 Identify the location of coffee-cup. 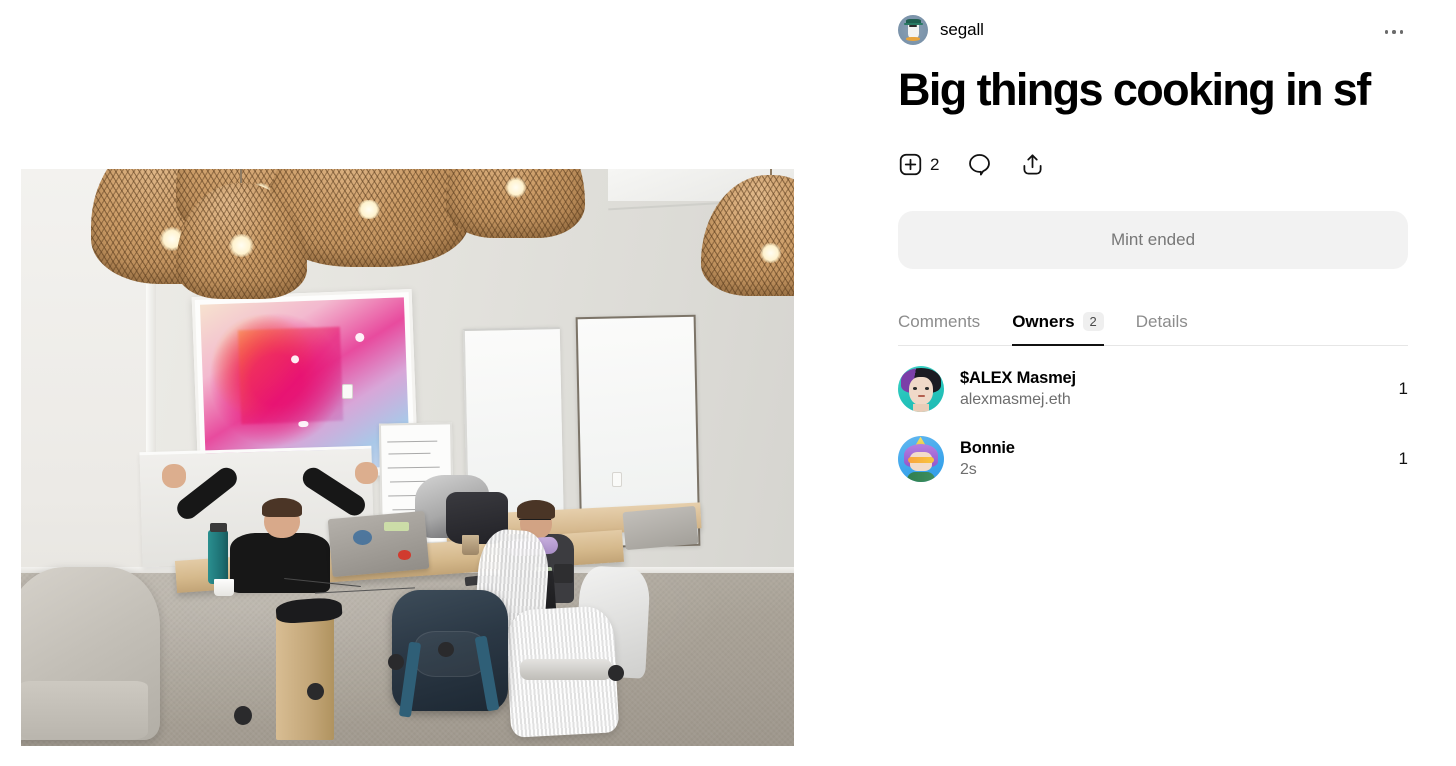
(470, 545).